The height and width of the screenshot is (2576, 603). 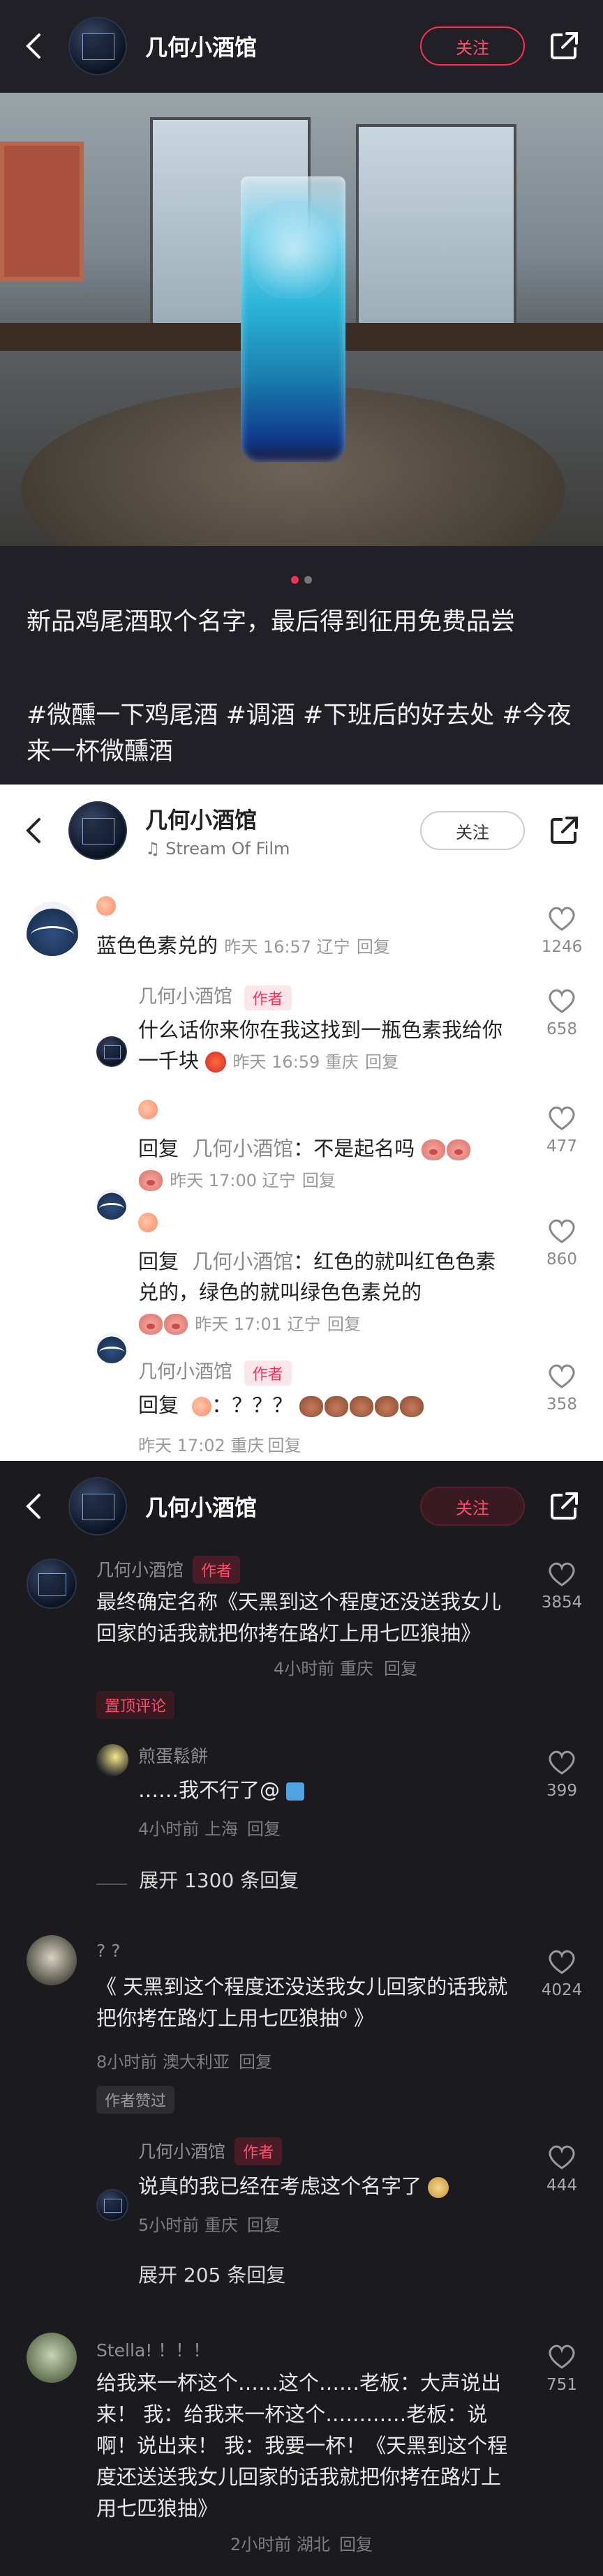 I want to click on reply-meta-row: 昨天 17:02 重庆 回复, so click(x=220, y=1444).